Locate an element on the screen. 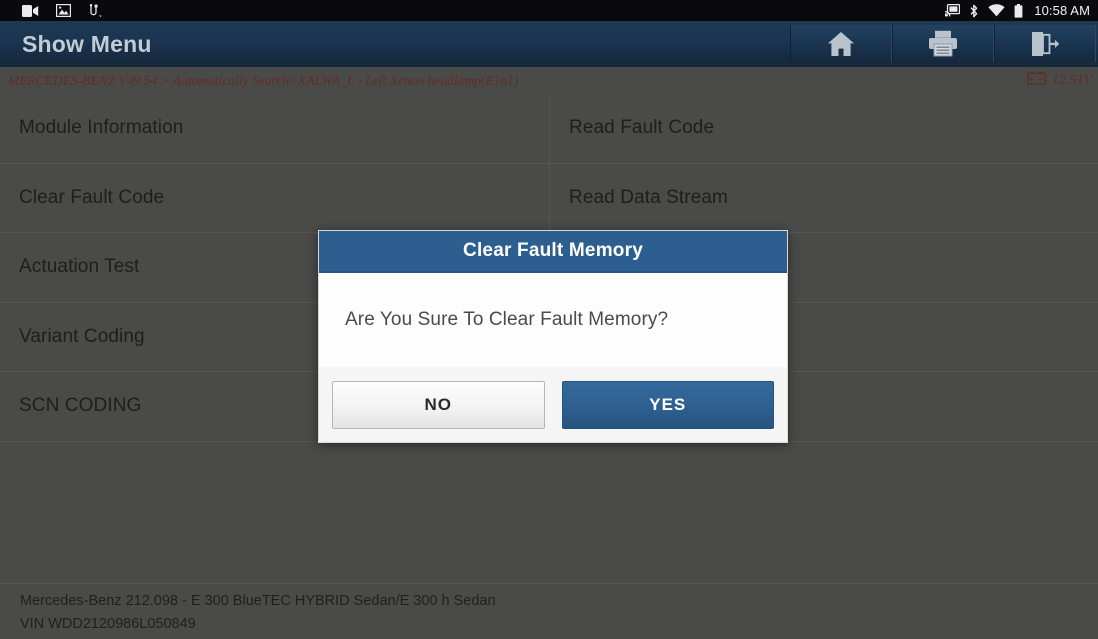 The height and width of the screenshot is (639, 1098). bluetooth-icon is located at coordinates (974, 11).